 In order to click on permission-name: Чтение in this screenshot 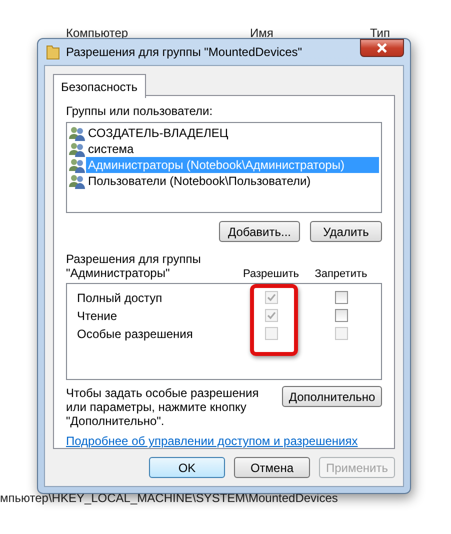, I will do `click(97, 315)`.